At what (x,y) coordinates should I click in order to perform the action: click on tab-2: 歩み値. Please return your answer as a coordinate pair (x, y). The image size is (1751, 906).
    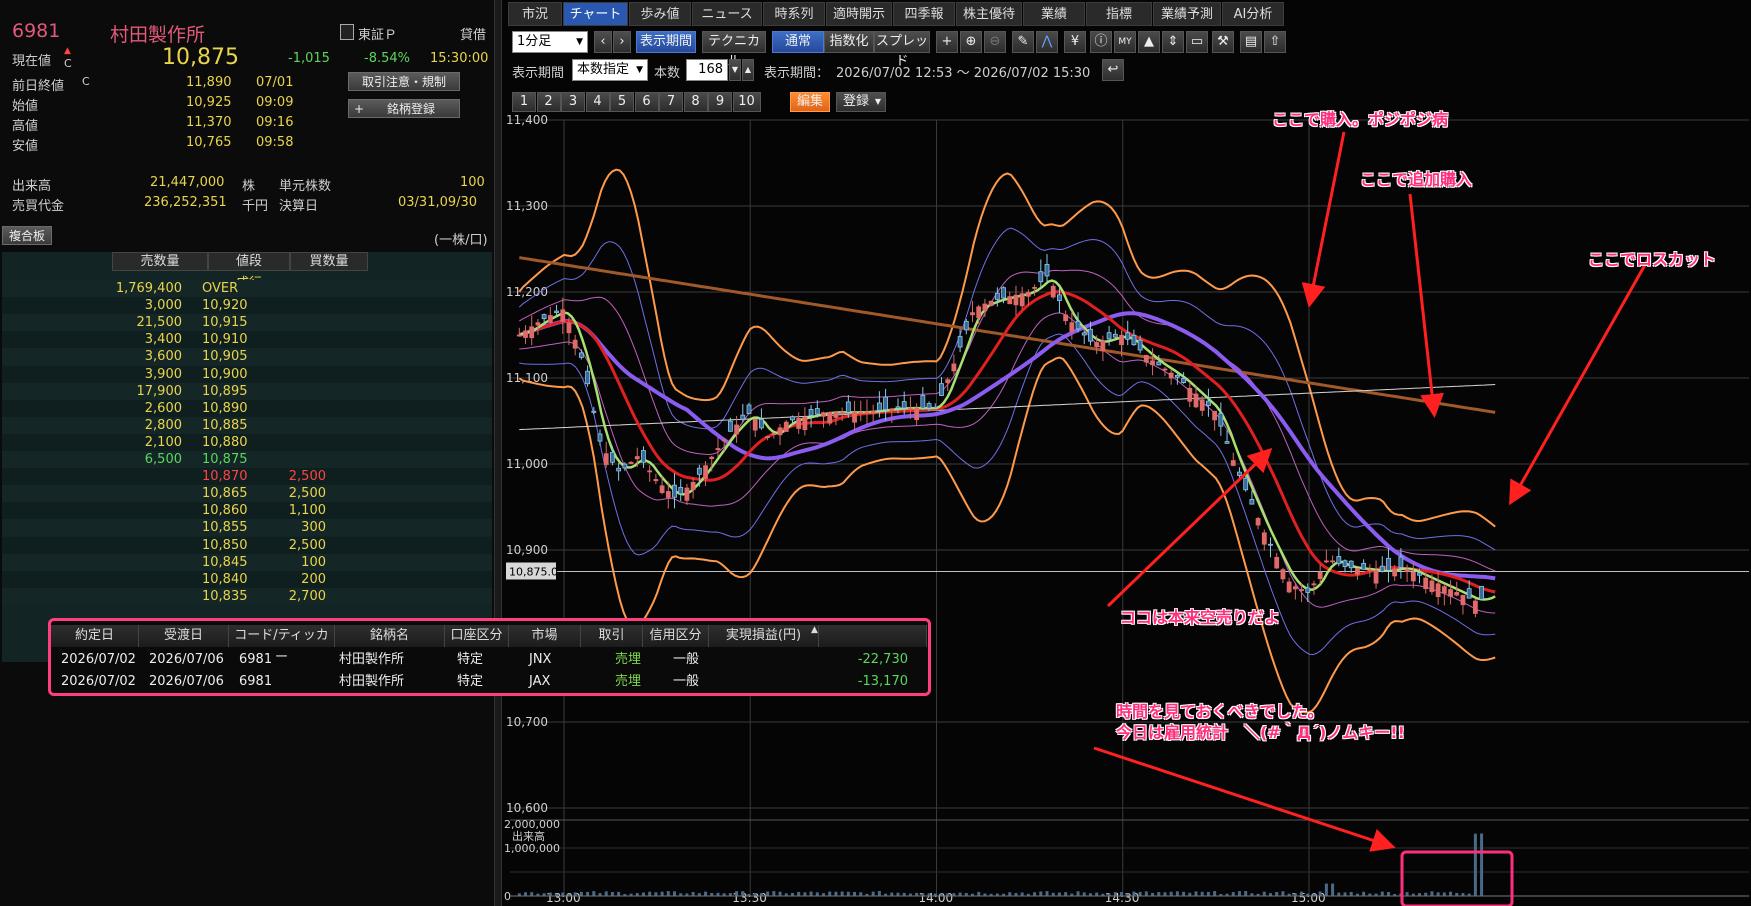
    Looking at the image, I should click on (660, 14).